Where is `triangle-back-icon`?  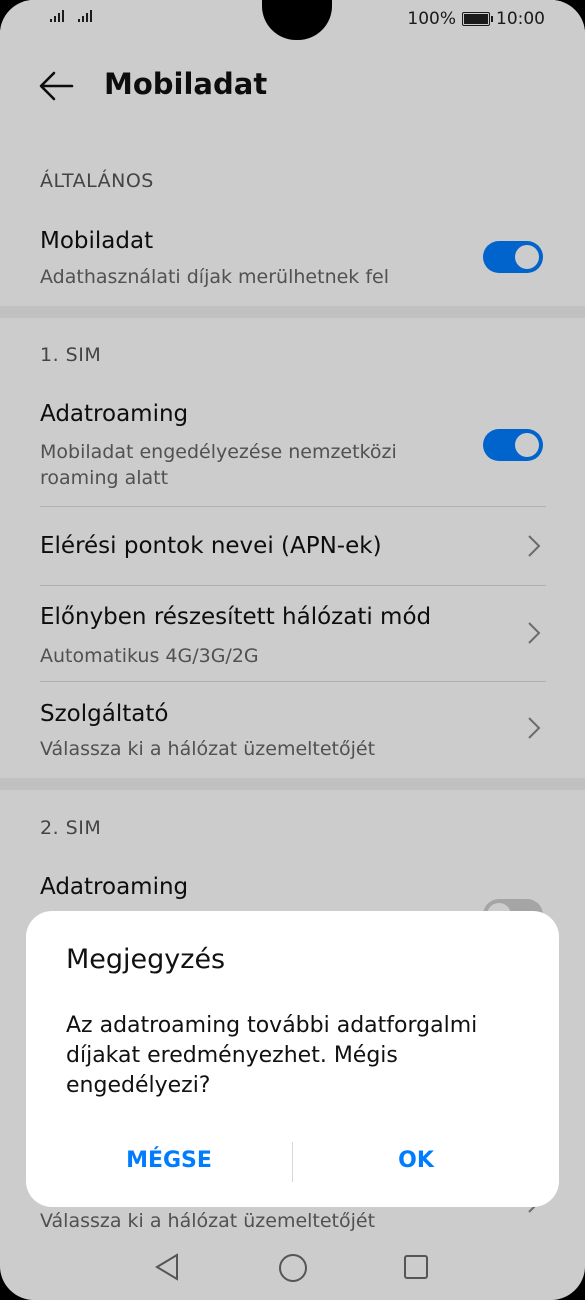
triangle-back-icon is located at coordinates (167, 1267).